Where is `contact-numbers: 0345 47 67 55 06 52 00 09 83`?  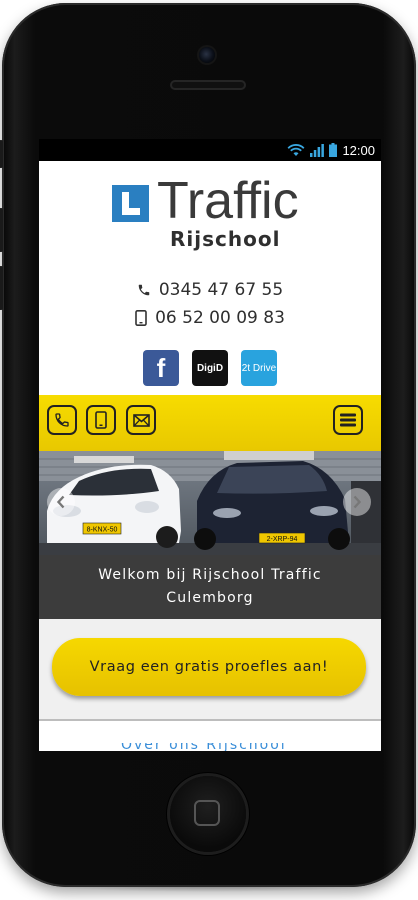
contact-numbers: 0345 47 67 55 06 52 00 09 83 is located at coordinates (210, 304).